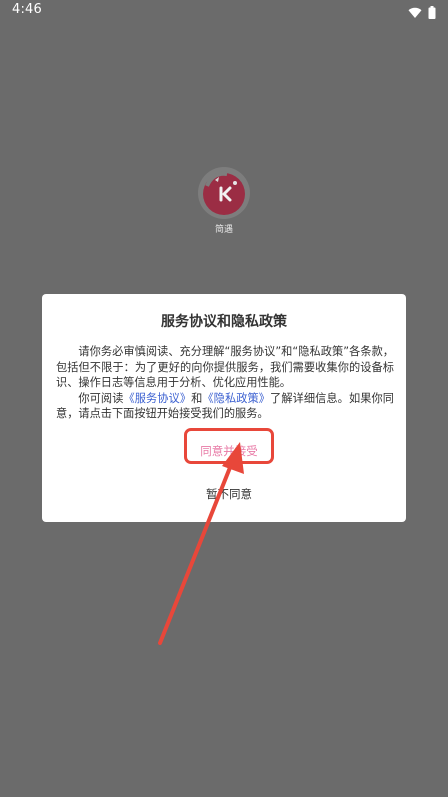 The height and width of the screenshot is (797, 448). Describe the element at coordinates (224, 11) in the screenshot. I see `status-bar: 4:46` at that location.